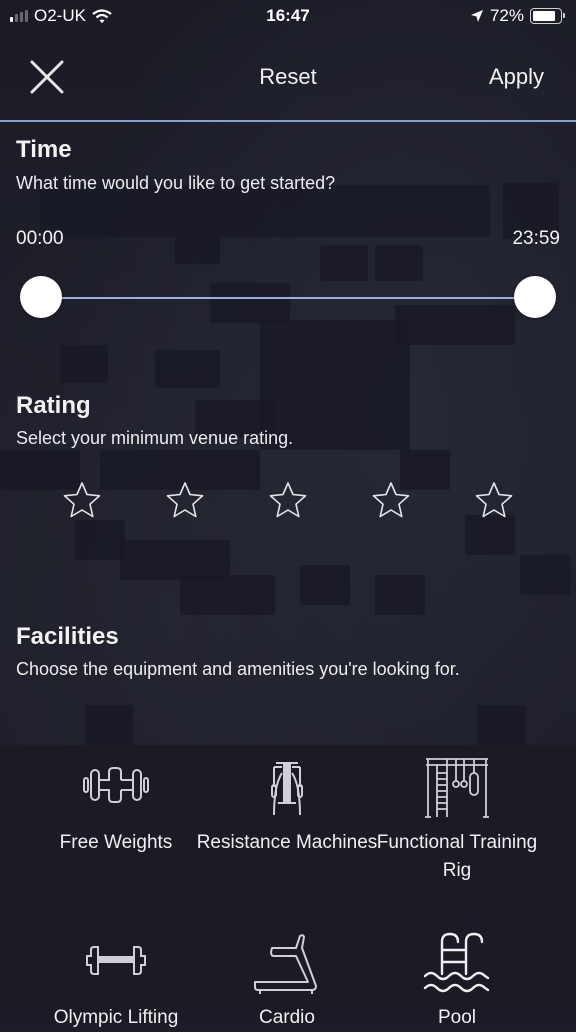  Describe the element at coordinates (176, 183) in the screenshot. I see `time-section-subtitle: What time would you like to get started?` at that location.